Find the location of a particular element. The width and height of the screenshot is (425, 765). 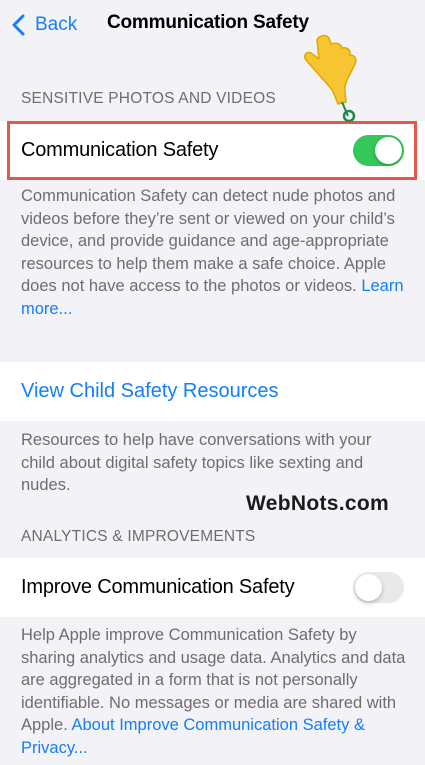

toggle-knob is located at coordinates (368, 587).